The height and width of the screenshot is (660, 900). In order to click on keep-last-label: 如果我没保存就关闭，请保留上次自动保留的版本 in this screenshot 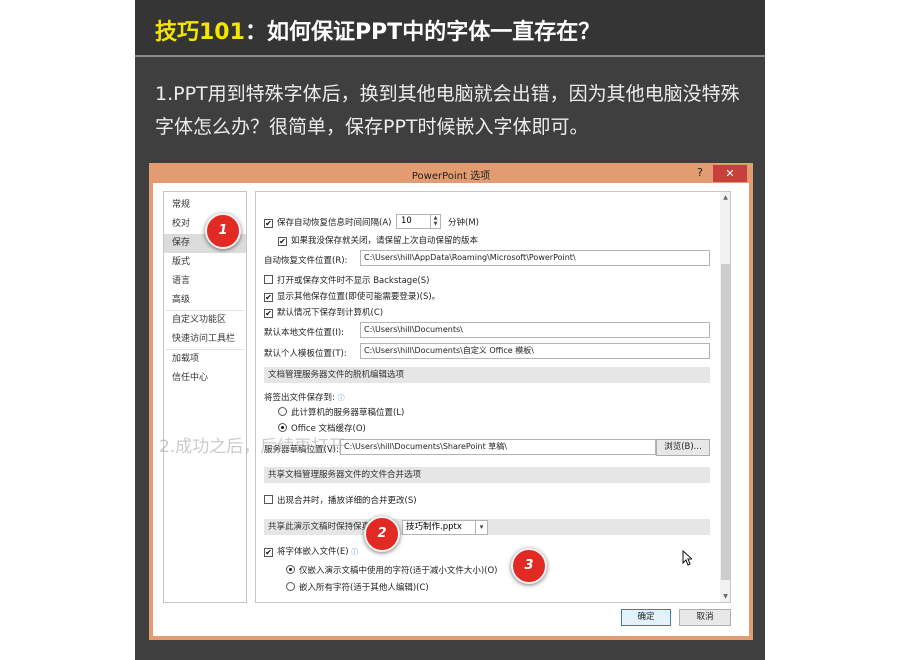, I will do `click(385, 241)`.